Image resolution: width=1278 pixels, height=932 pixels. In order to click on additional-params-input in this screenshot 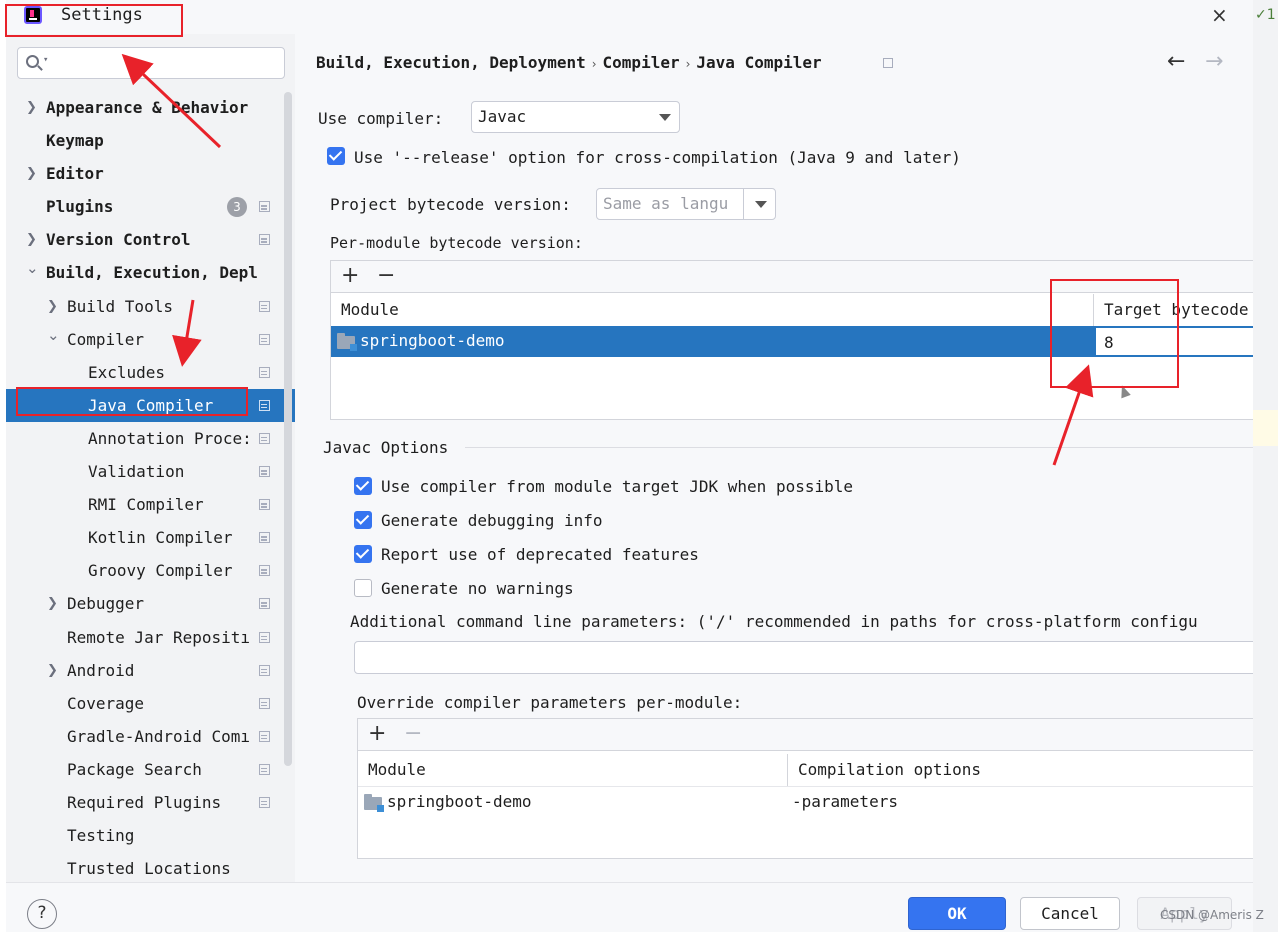, I will do `click(803, 657)`.